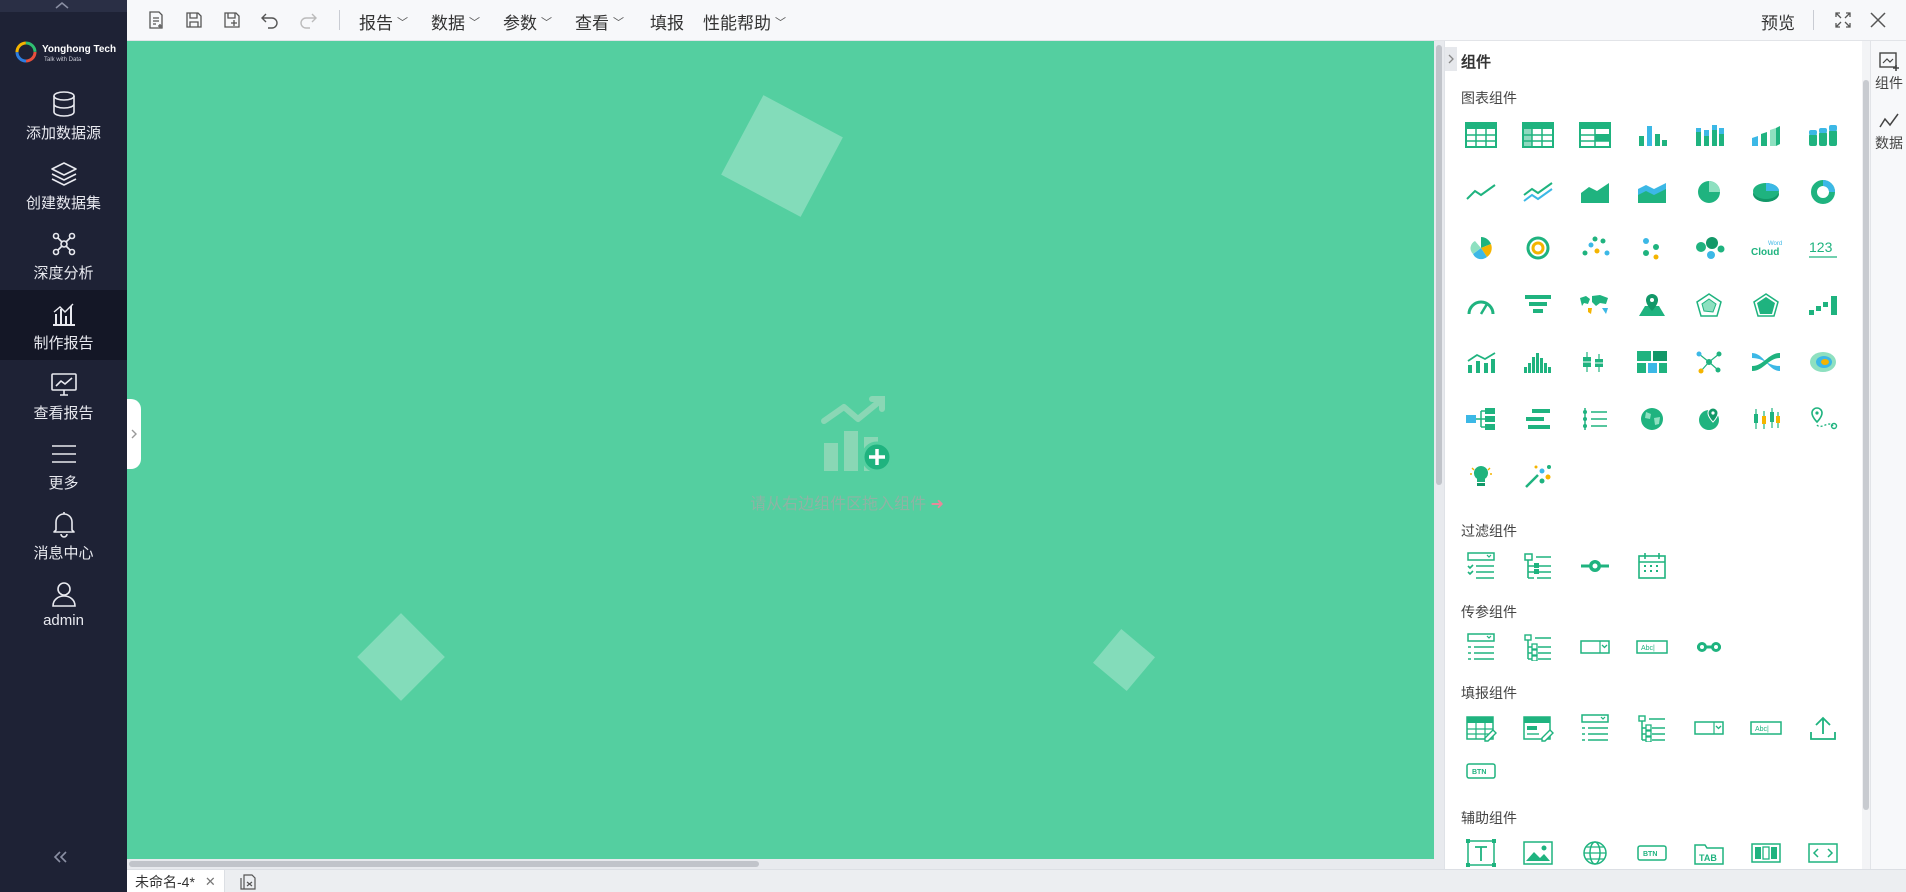  What do you see at coordinates (1878, 20) in the screenshot?
I see `close-editor-button` at bounding box center [1878, 20].